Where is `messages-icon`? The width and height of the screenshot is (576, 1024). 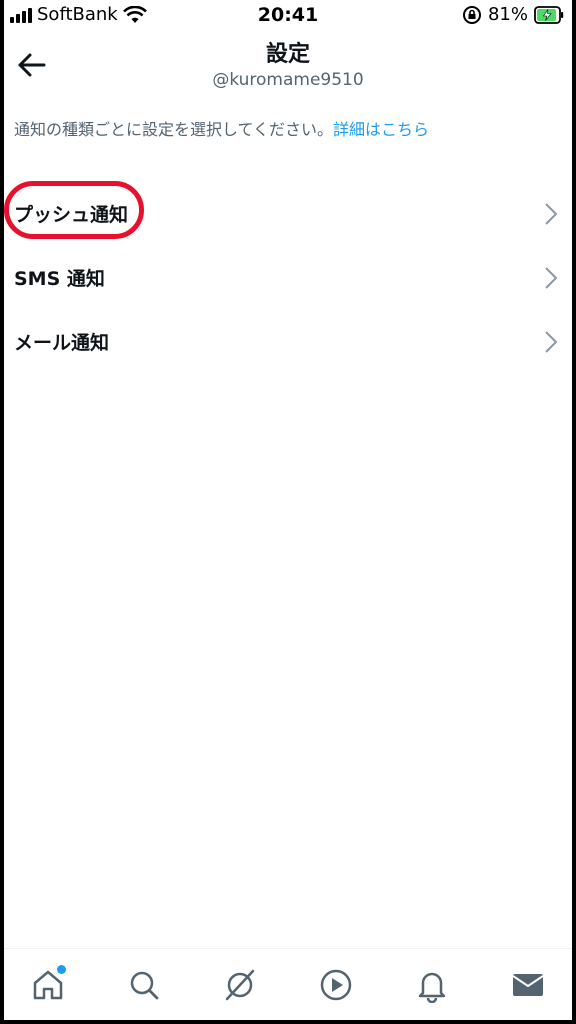 messages-icon is located at coordinates (528, 985).